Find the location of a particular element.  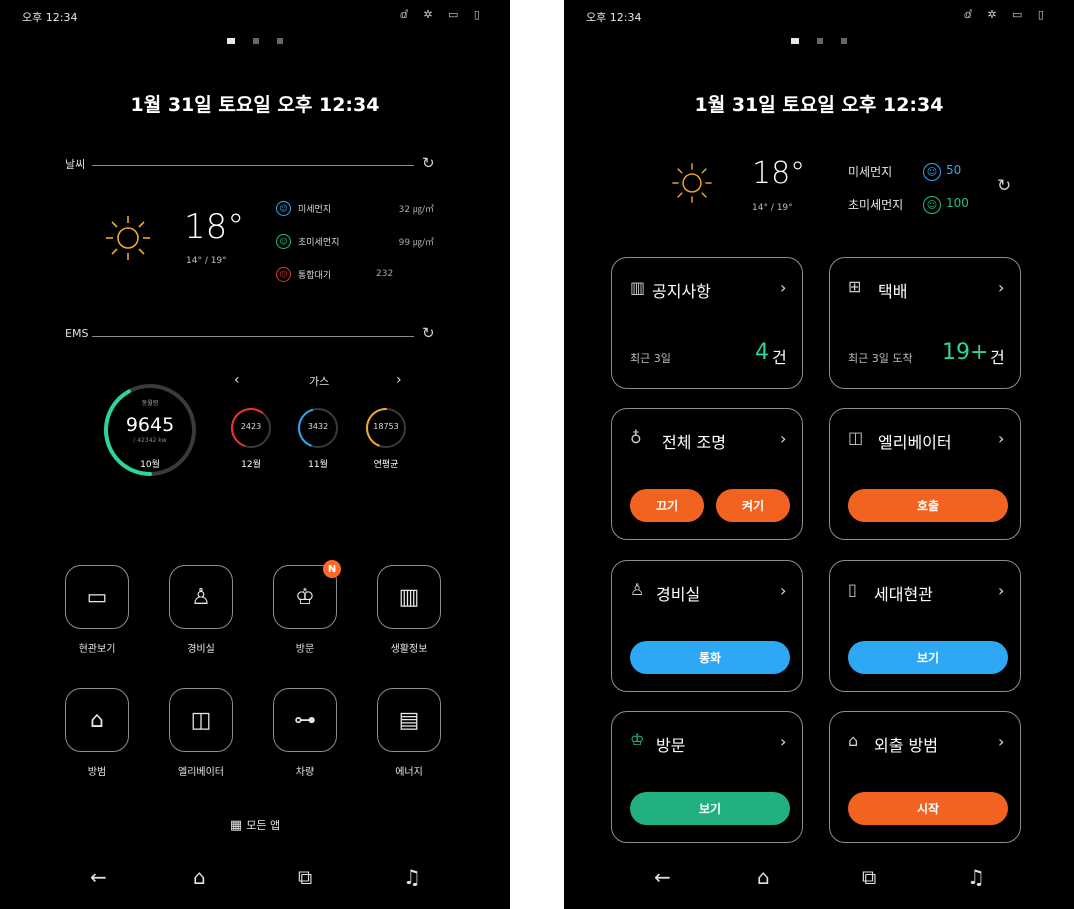

small-gauge-label: 11월 is located at coordinates (318, 465).